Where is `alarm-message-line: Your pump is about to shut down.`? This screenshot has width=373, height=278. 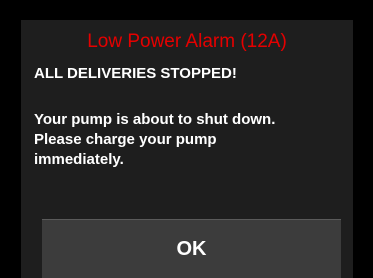 alarm-message-line: Your pump is about to shut down. is located at coordinates (155, 119).